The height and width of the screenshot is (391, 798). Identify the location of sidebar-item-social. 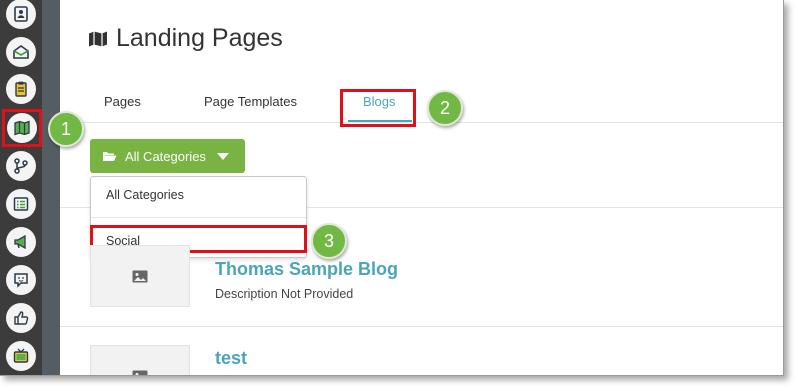
(21, 318).